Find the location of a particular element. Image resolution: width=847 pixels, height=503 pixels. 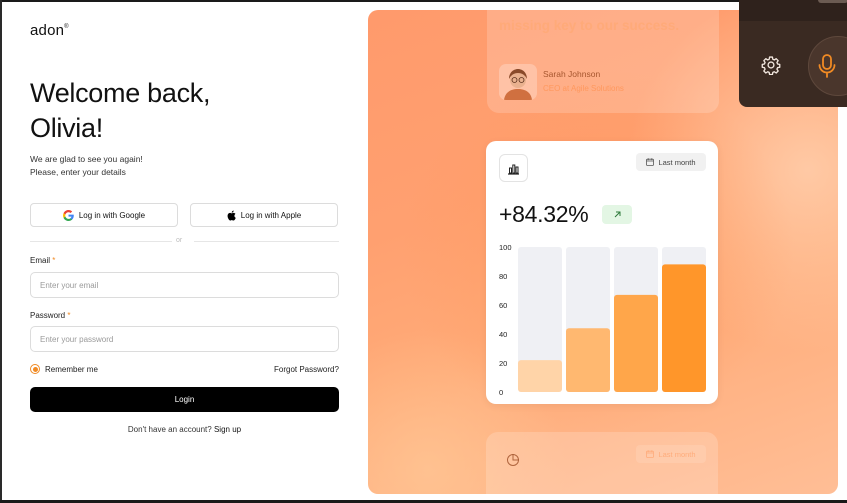

microphone-icon is located at coordinates (827, 66).